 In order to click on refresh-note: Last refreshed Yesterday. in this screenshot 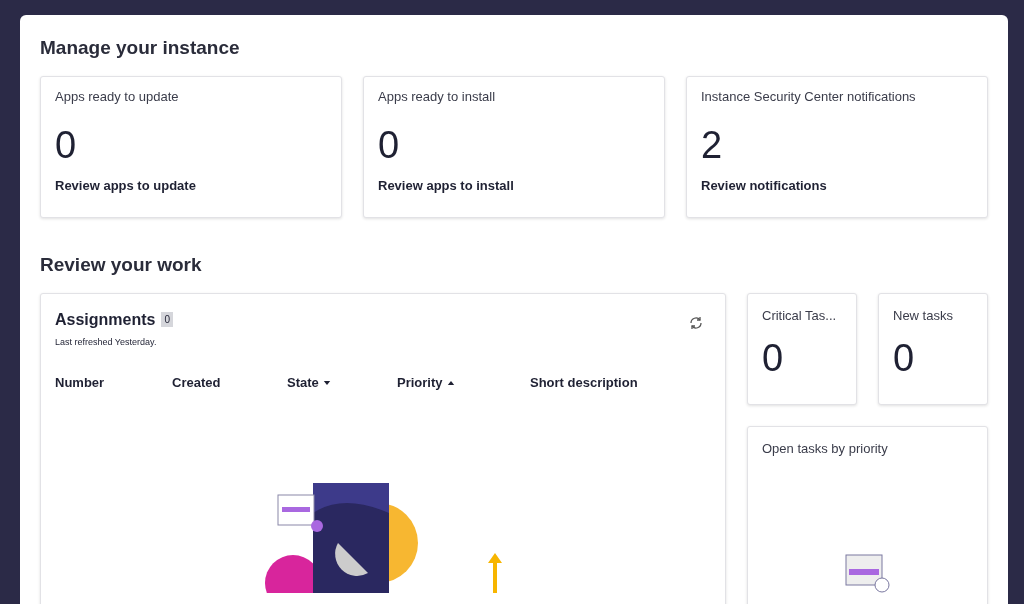, I will do `click(106, 342)`.